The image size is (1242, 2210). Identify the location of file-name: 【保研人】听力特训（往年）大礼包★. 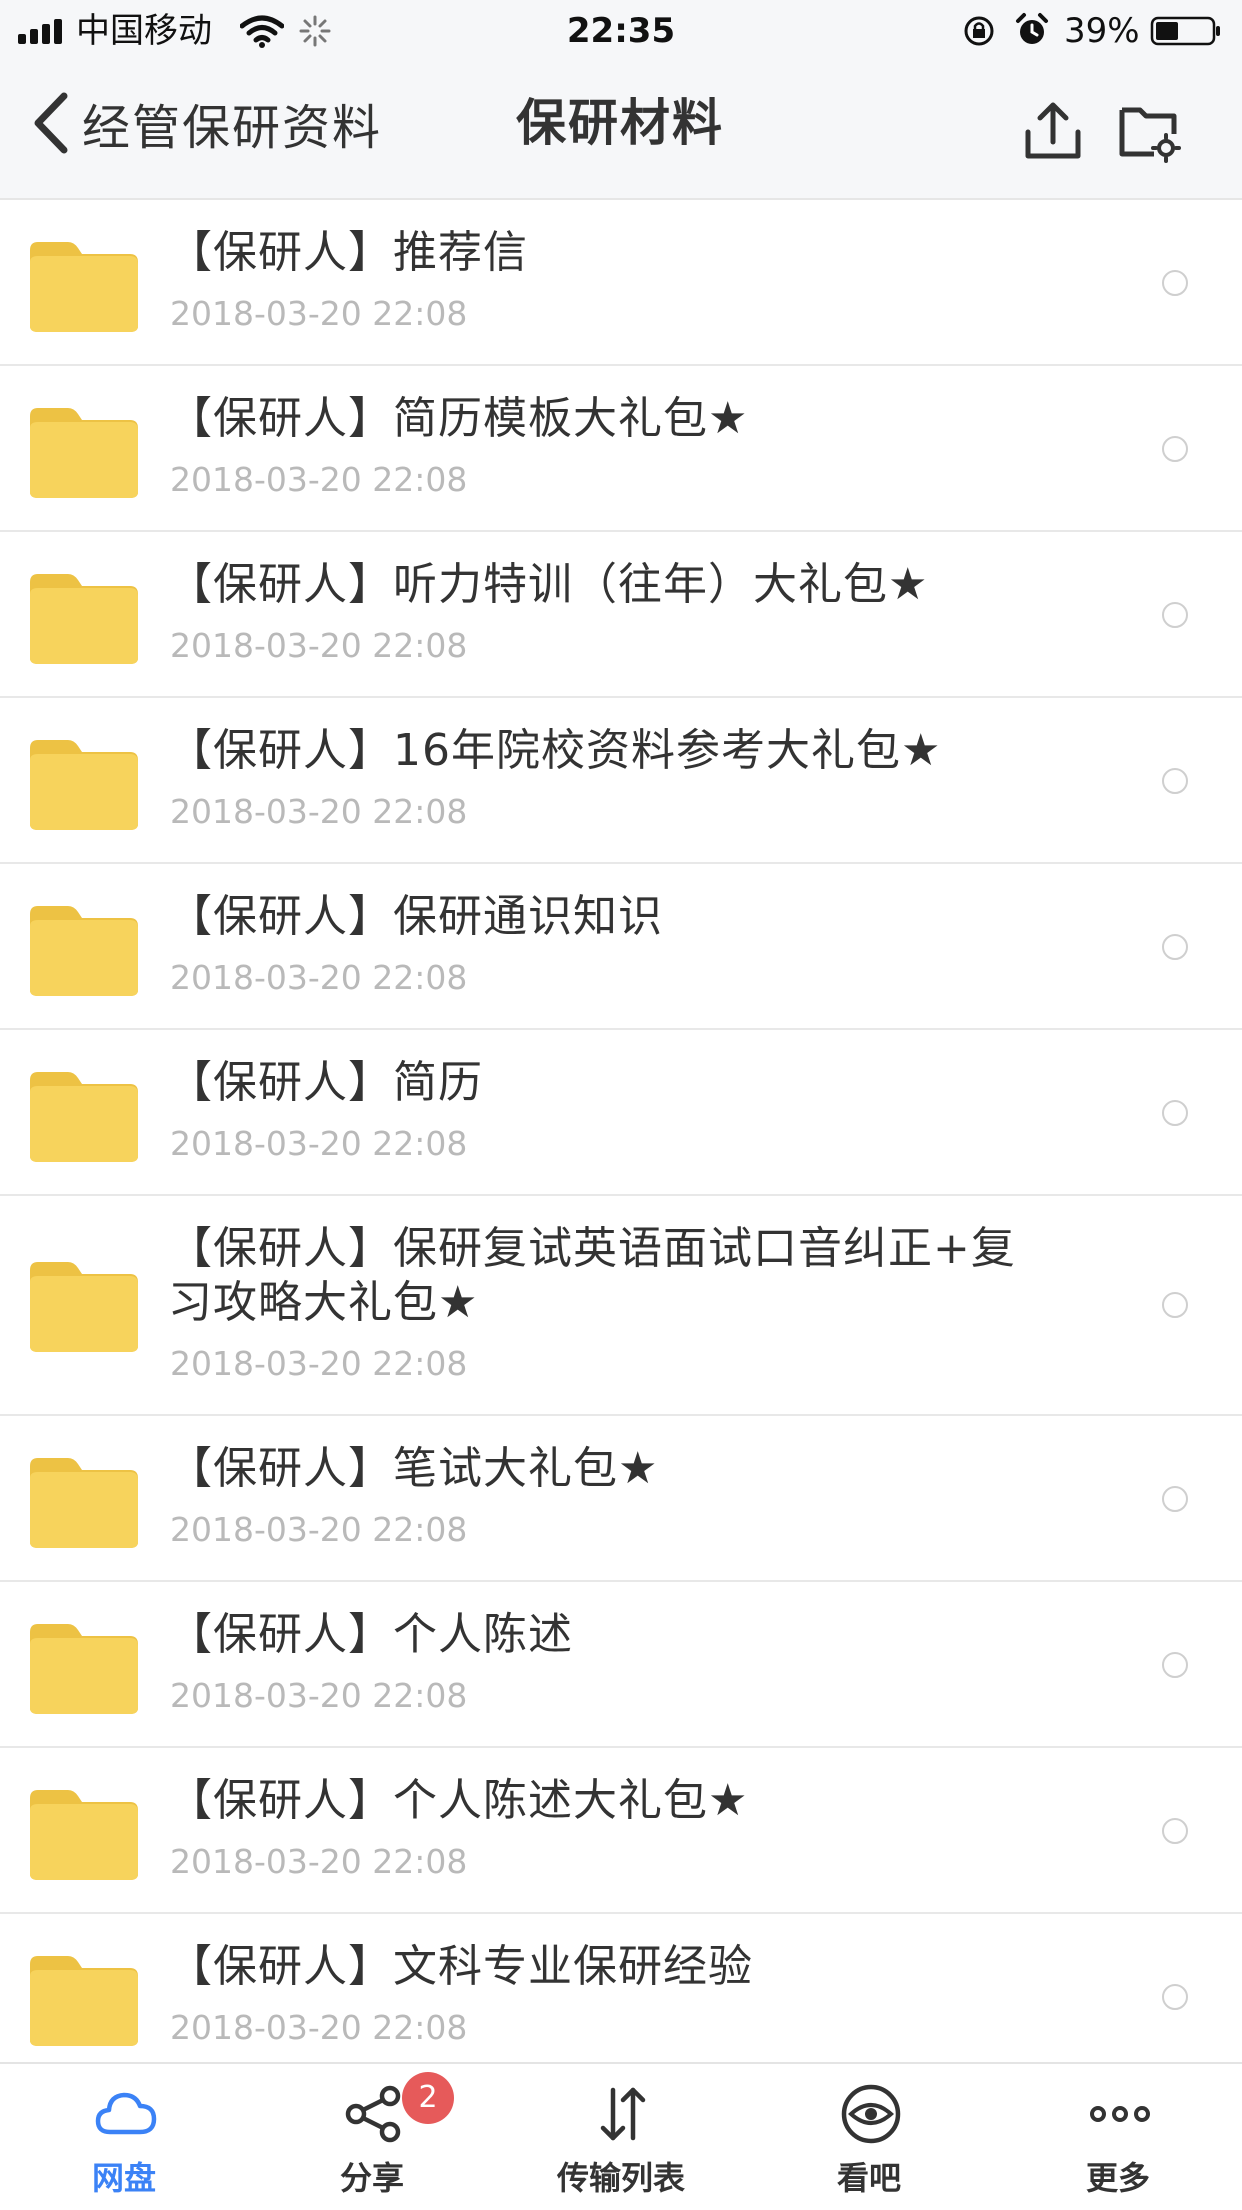
(548, 584).